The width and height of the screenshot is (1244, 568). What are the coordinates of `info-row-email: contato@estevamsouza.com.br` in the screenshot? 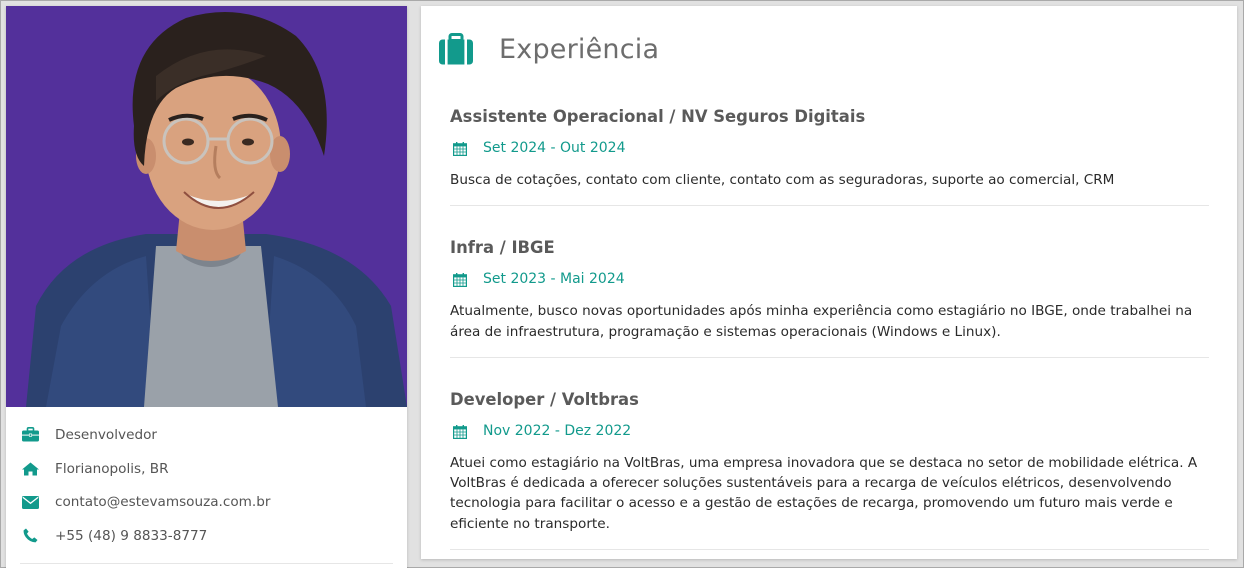 It's located at (206, 502).